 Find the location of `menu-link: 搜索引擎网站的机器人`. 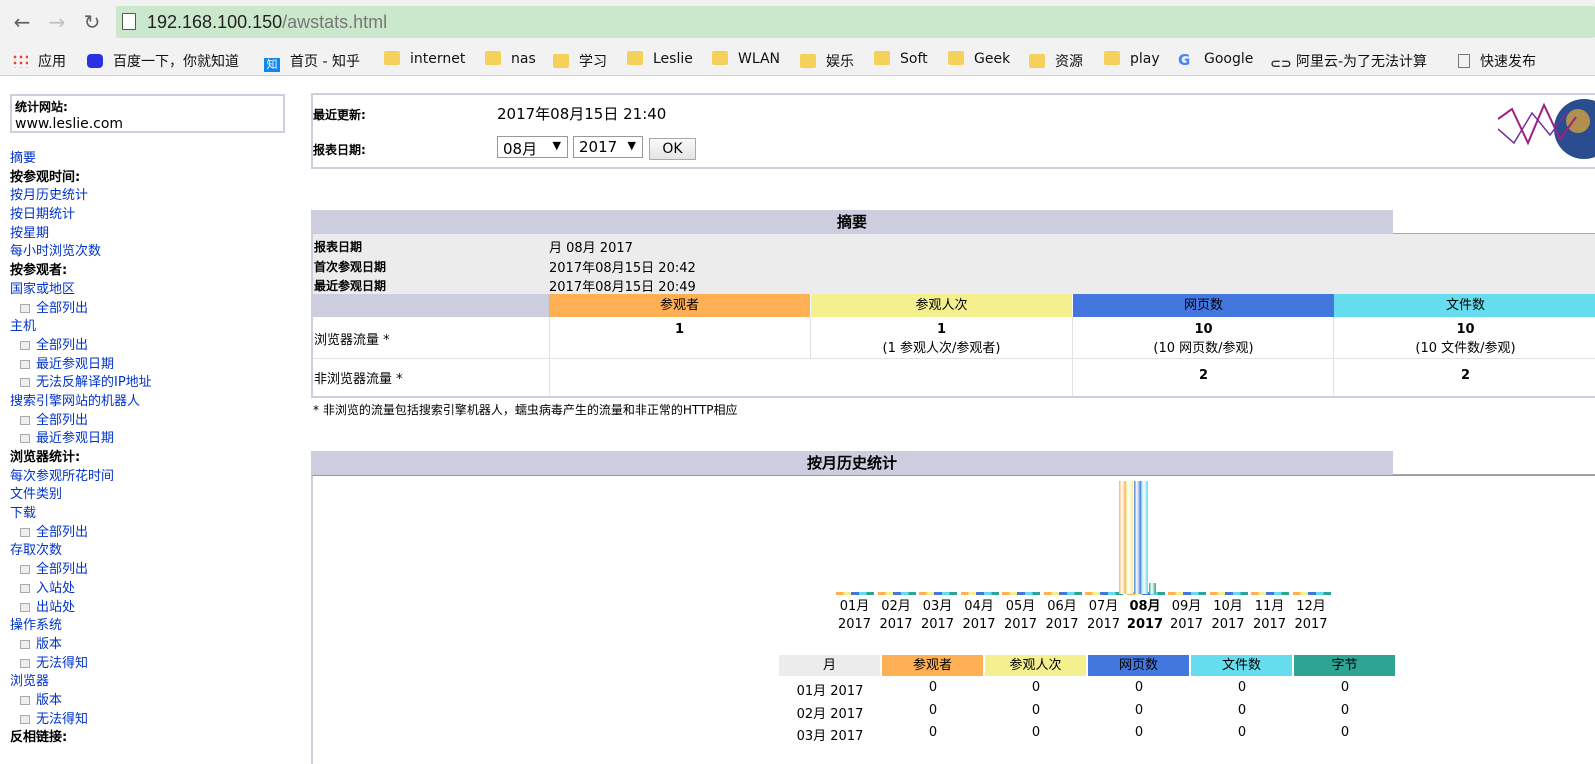

menu-link: 搜索引擎网站的机器人 is located at coordinates (155, 402).